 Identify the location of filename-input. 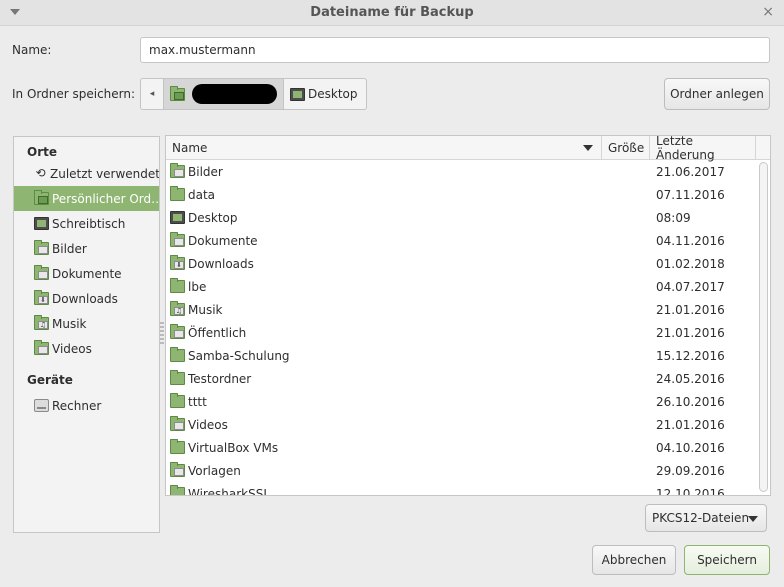
(455, 50).